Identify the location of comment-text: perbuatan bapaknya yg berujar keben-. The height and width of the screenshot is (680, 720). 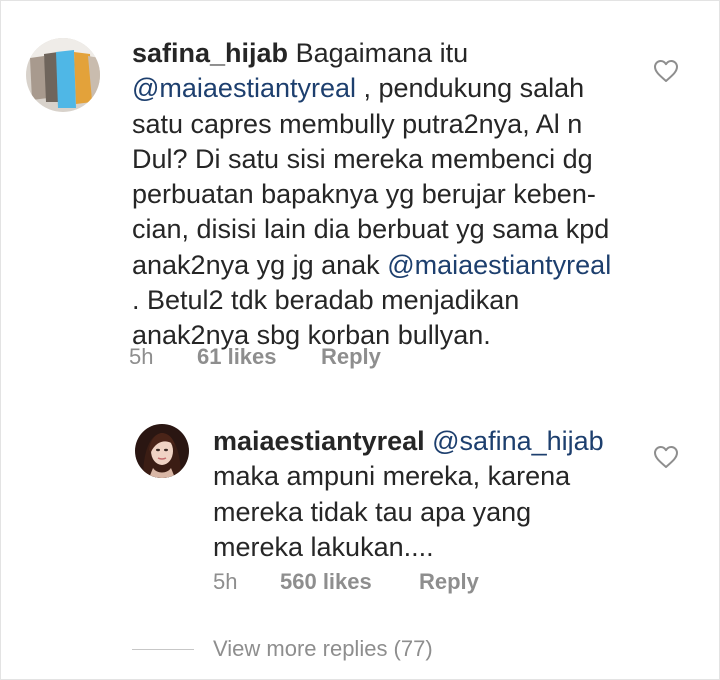
(364, 194).